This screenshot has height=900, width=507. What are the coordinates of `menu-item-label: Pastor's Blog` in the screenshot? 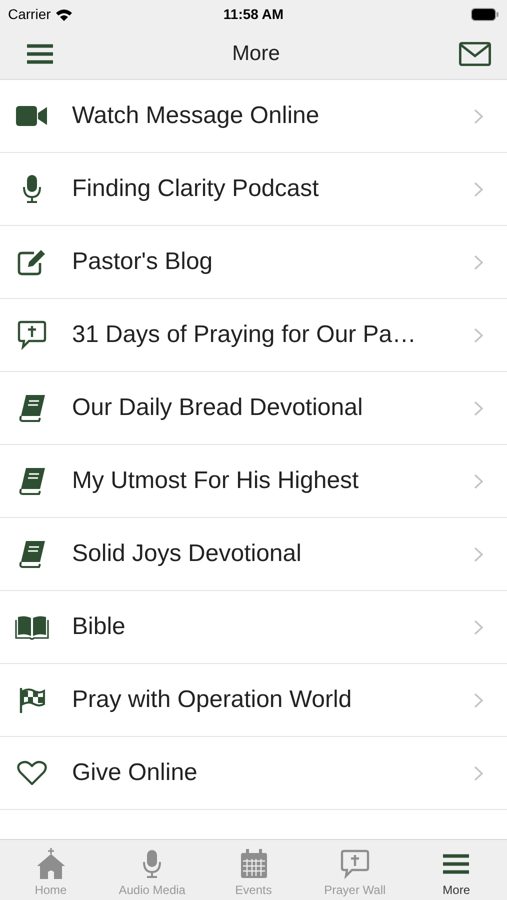 It's located at (143, 262).